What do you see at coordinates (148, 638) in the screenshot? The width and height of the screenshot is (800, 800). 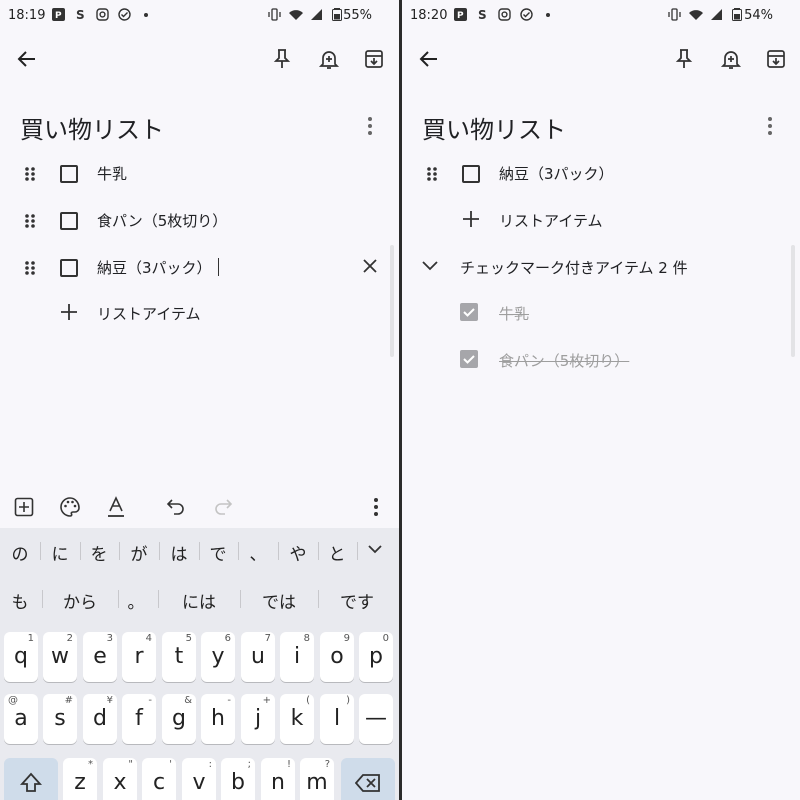 I see `key-hint: 4` at bounding box center [148, 638].